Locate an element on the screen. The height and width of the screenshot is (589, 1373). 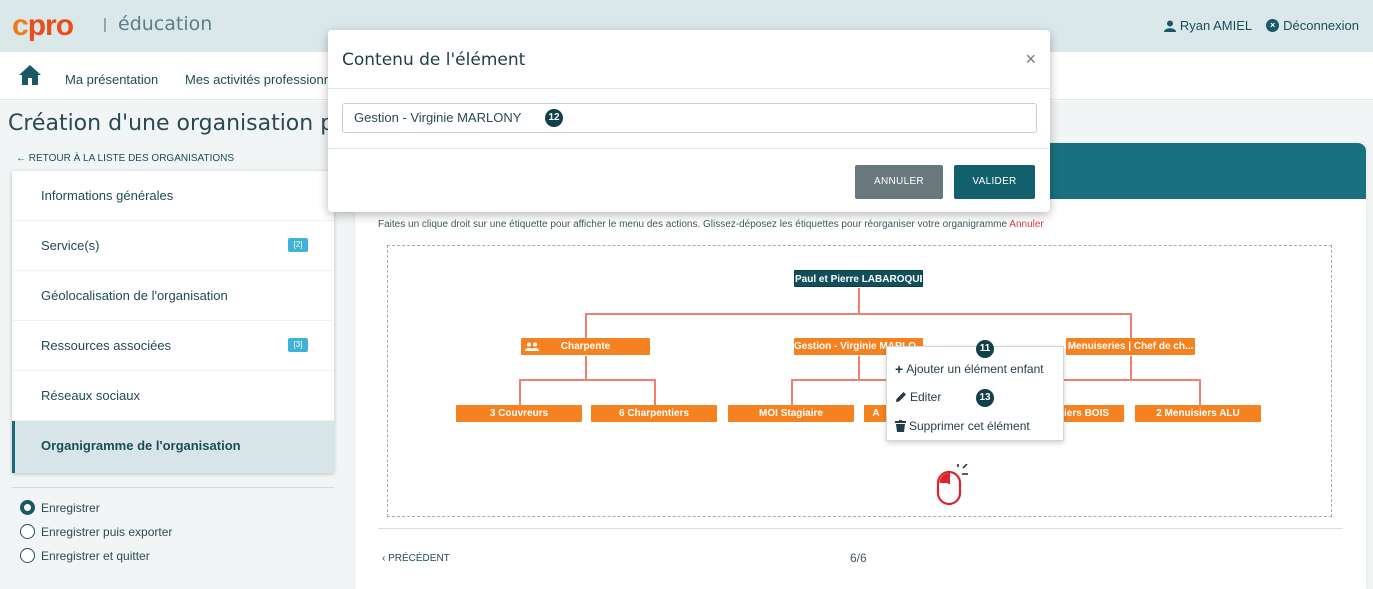
org-node-charpente: Charpente is located at coordinates (585, 346).